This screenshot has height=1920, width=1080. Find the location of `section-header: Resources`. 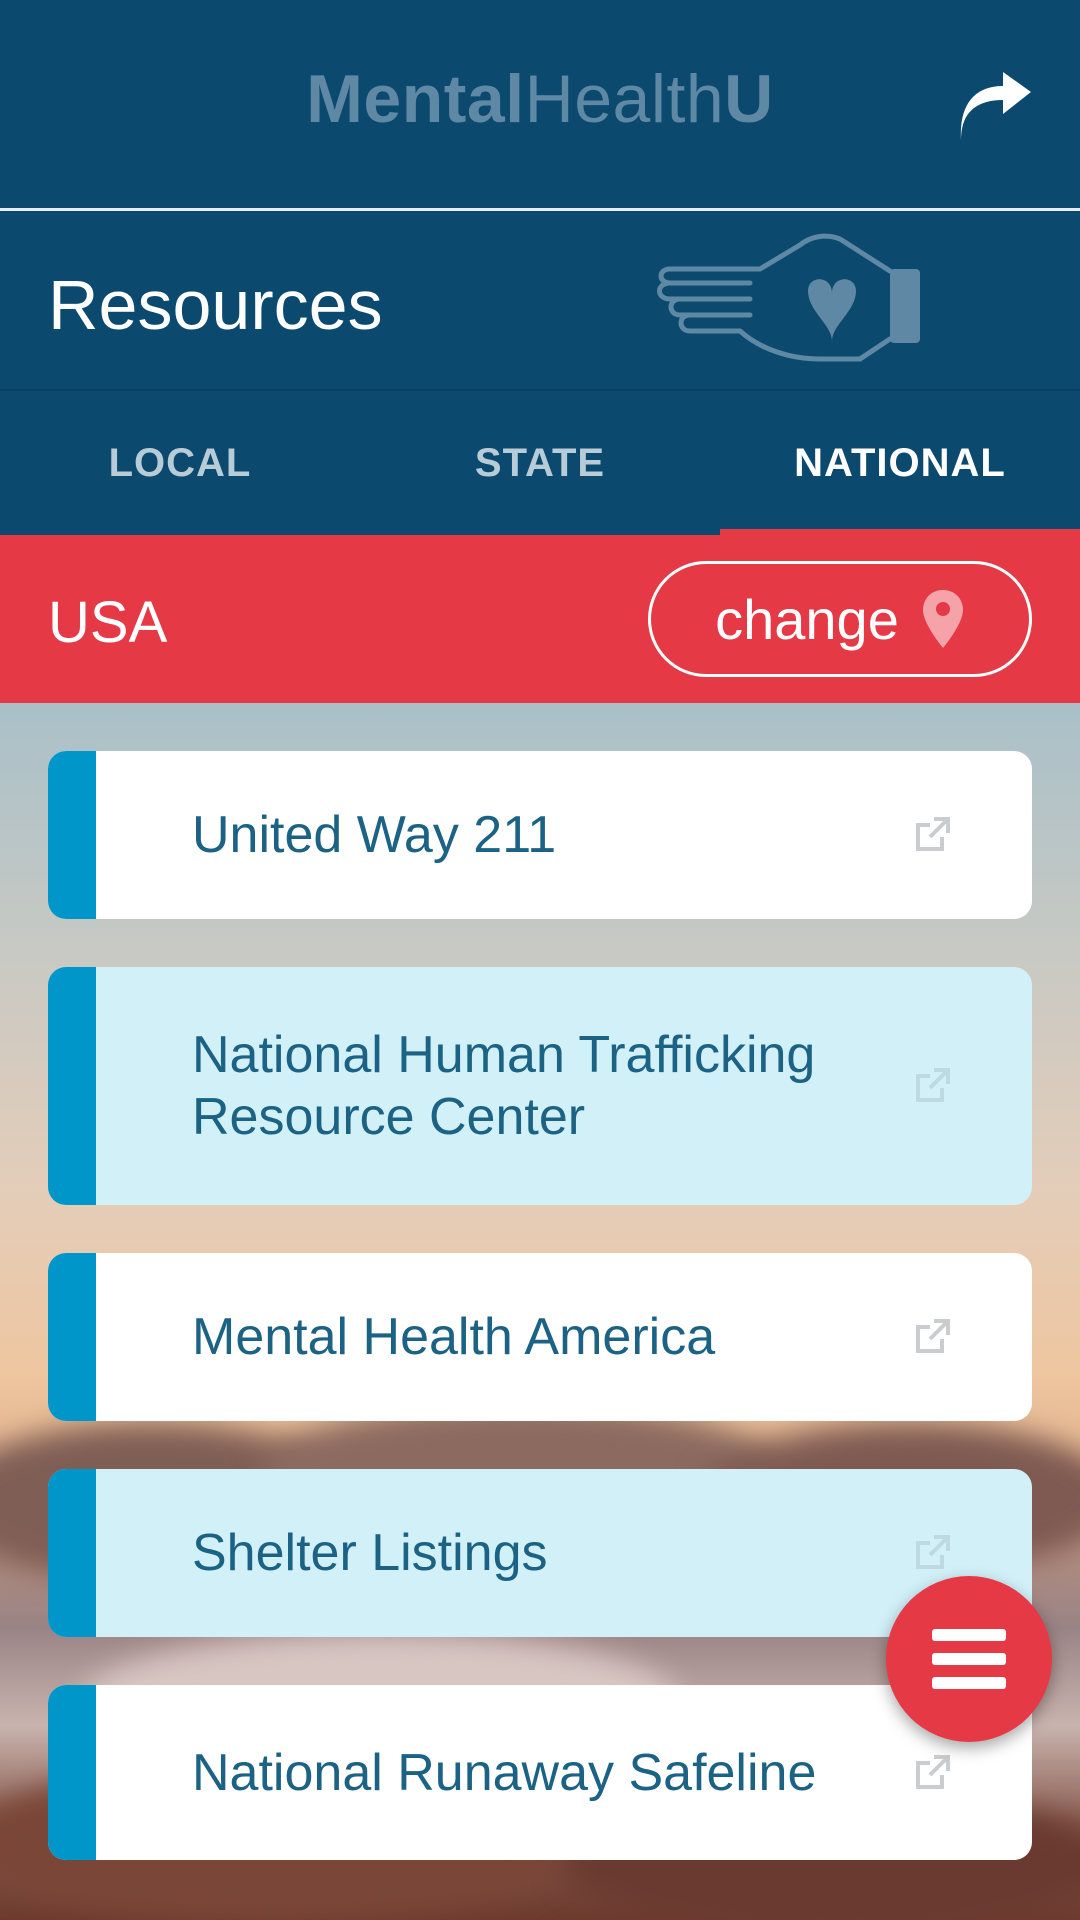

section-header: Resources is located at coordinates (540, 300).